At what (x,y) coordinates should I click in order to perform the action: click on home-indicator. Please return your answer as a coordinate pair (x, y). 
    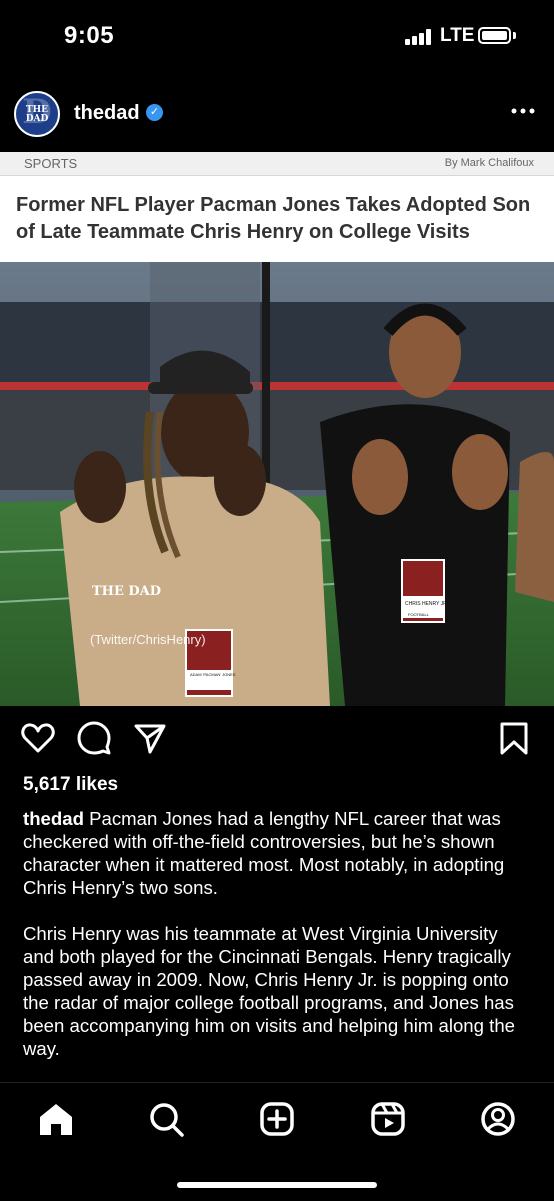
    Looking at the image, I should click on (277, 1185).